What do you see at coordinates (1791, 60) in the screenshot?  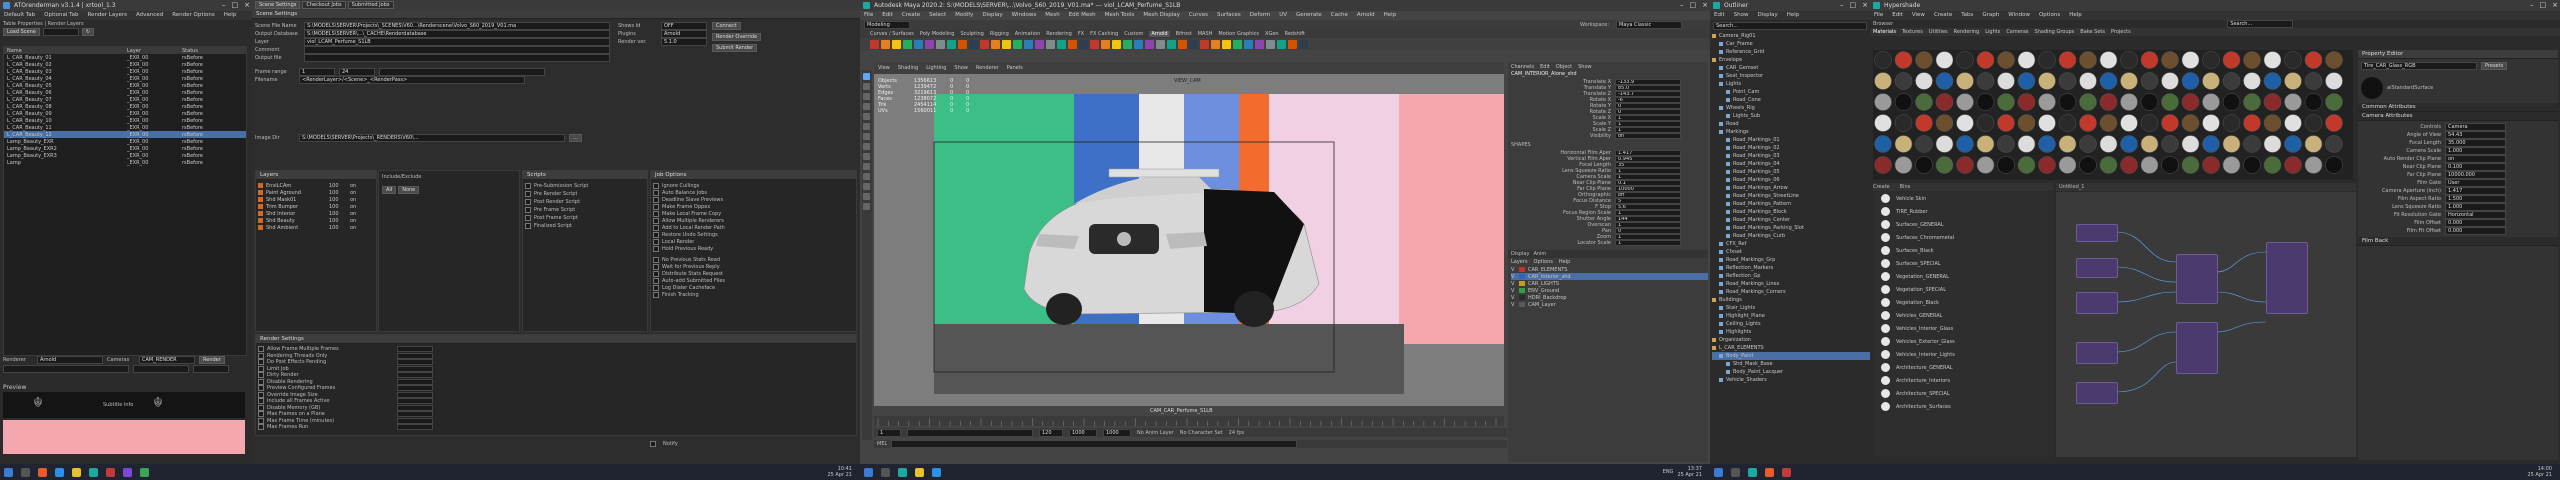 I see `outliner-item: Envelope` at bounding box center [1791, 60].